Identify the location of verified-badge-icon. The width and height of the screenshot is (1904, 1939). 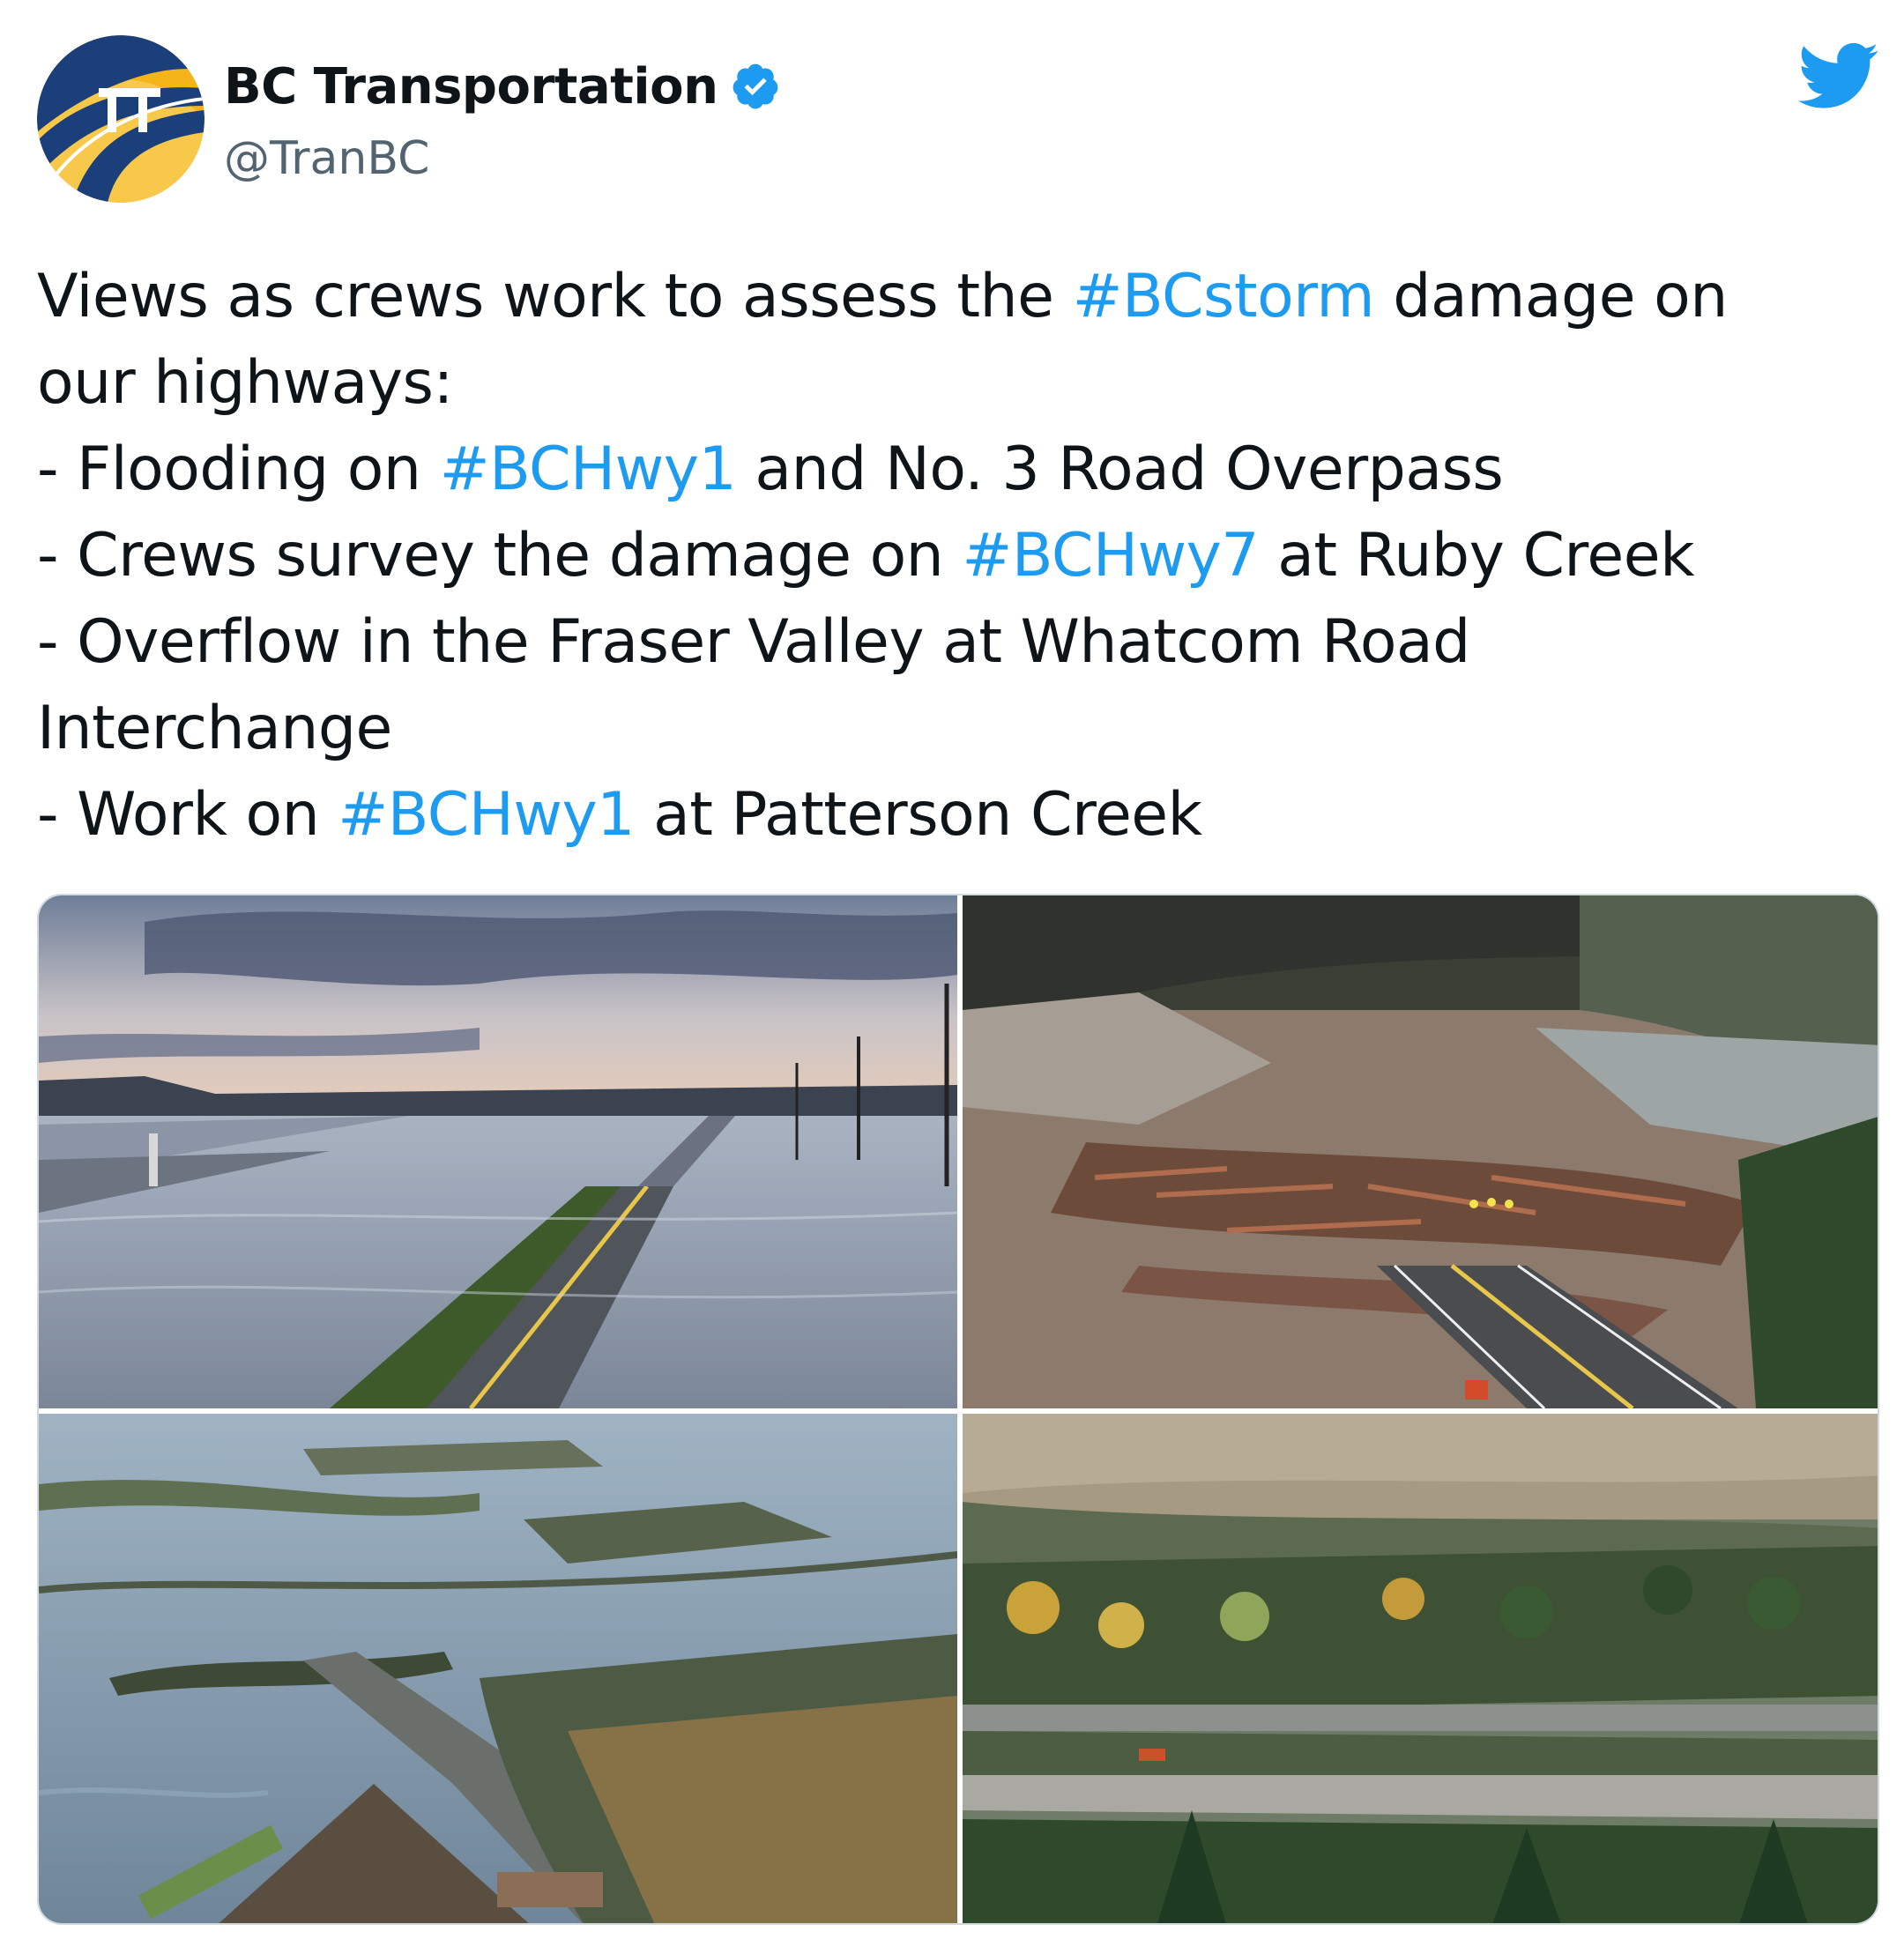
(755, 86).